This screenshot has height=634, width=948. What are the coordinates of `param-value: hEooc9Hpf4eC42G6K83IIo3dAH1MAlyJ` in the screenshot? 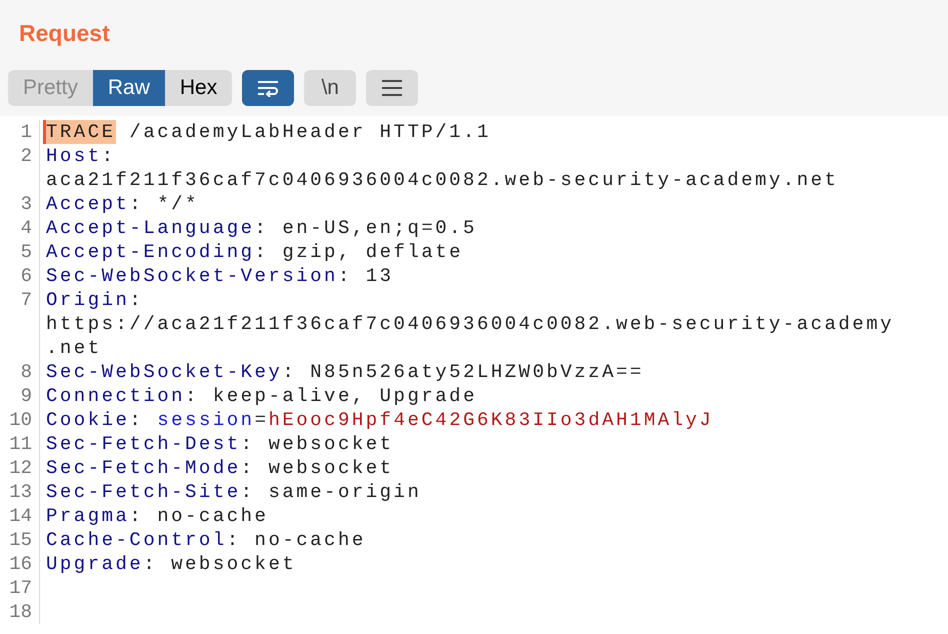 It's located at (491, 420).